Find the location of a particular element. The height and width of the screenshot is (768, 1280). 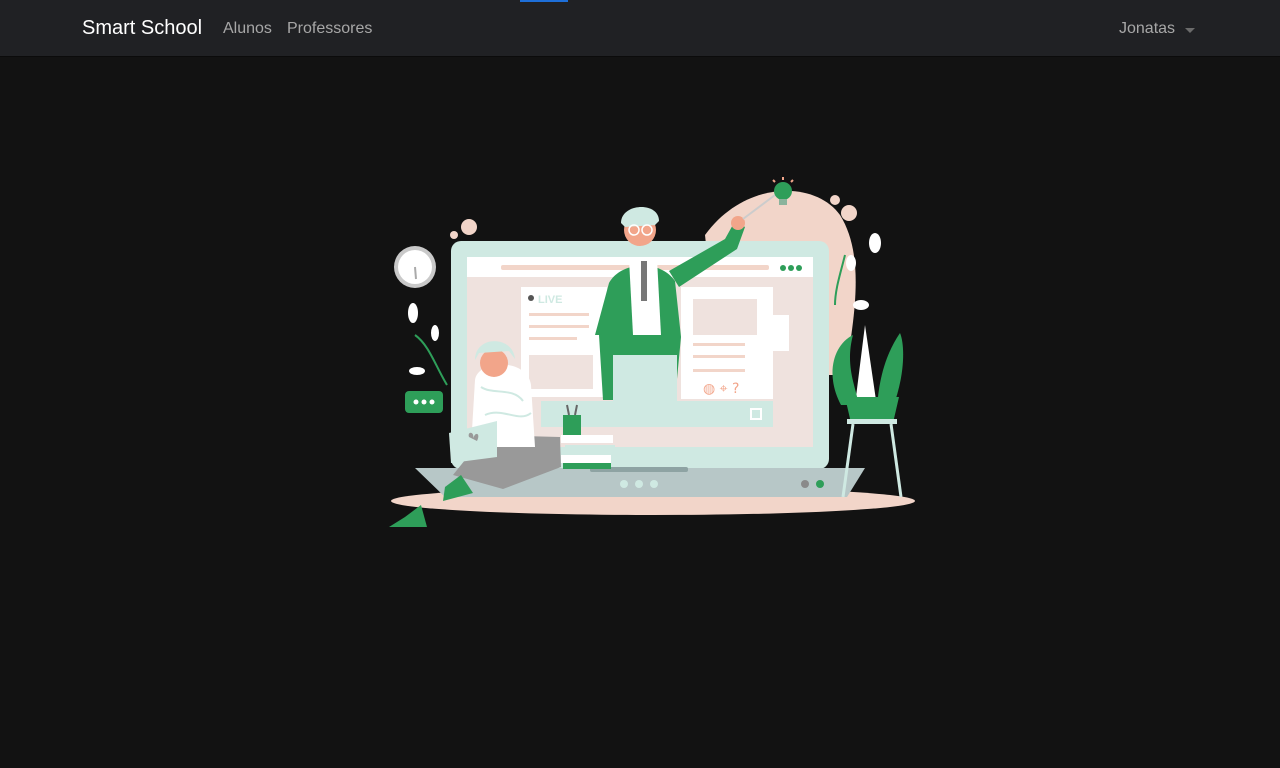

nav-active-indicator is located at coordinates (544, 1).